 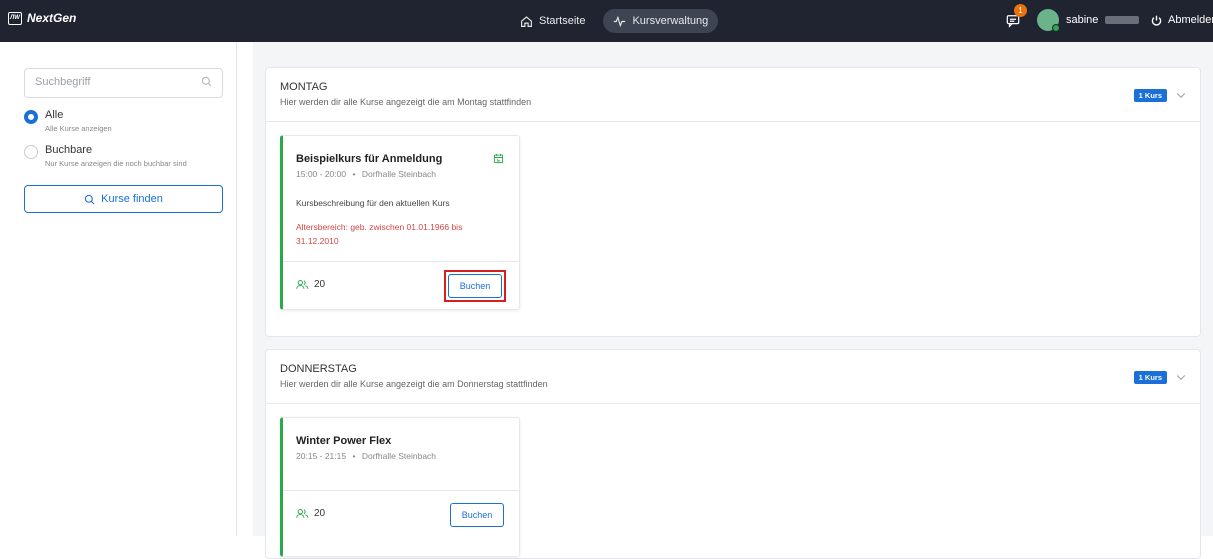 What do you see at coordinates (1056, 28) in the screenshot?
I see `online-status-icon` at bounding box center [1056, 28].